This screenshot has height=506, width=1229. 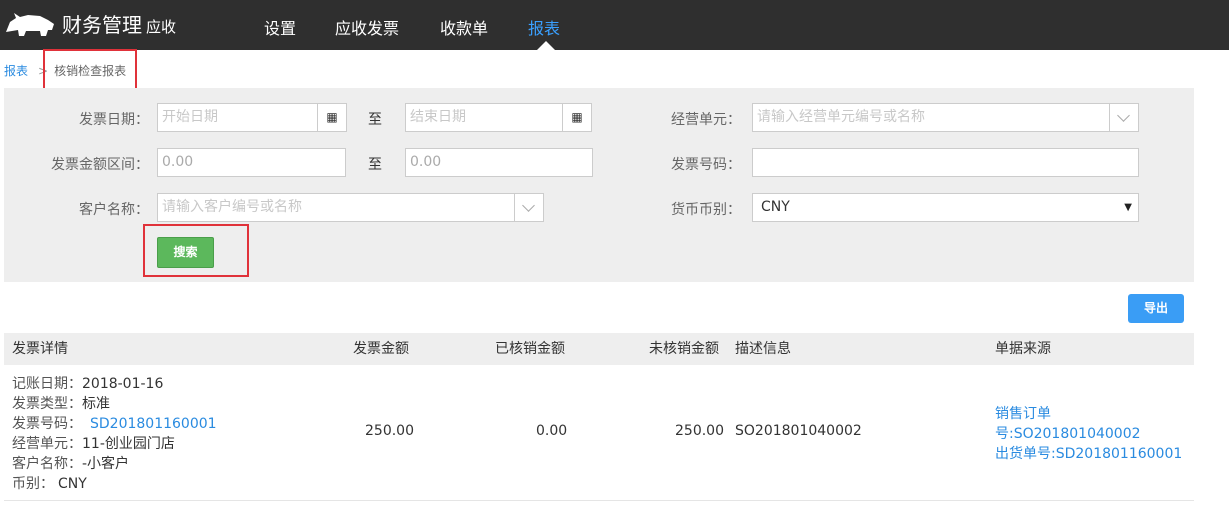 What do you see at coordinates (552, 431) in the screenshot?
I see `cell-written-off: 0.00` at bounding box center [552, 431].